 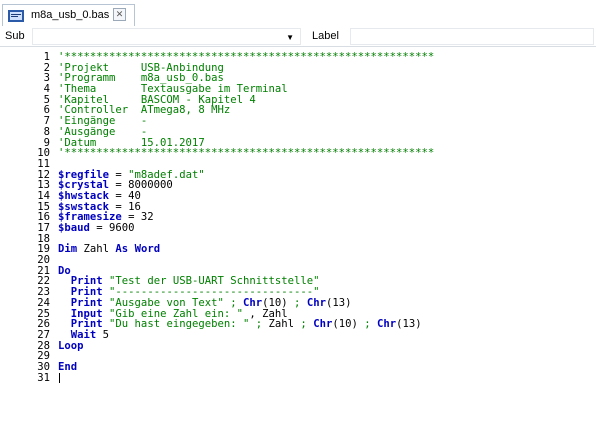 I want to click on text-caret, so click(x=59, y=377).